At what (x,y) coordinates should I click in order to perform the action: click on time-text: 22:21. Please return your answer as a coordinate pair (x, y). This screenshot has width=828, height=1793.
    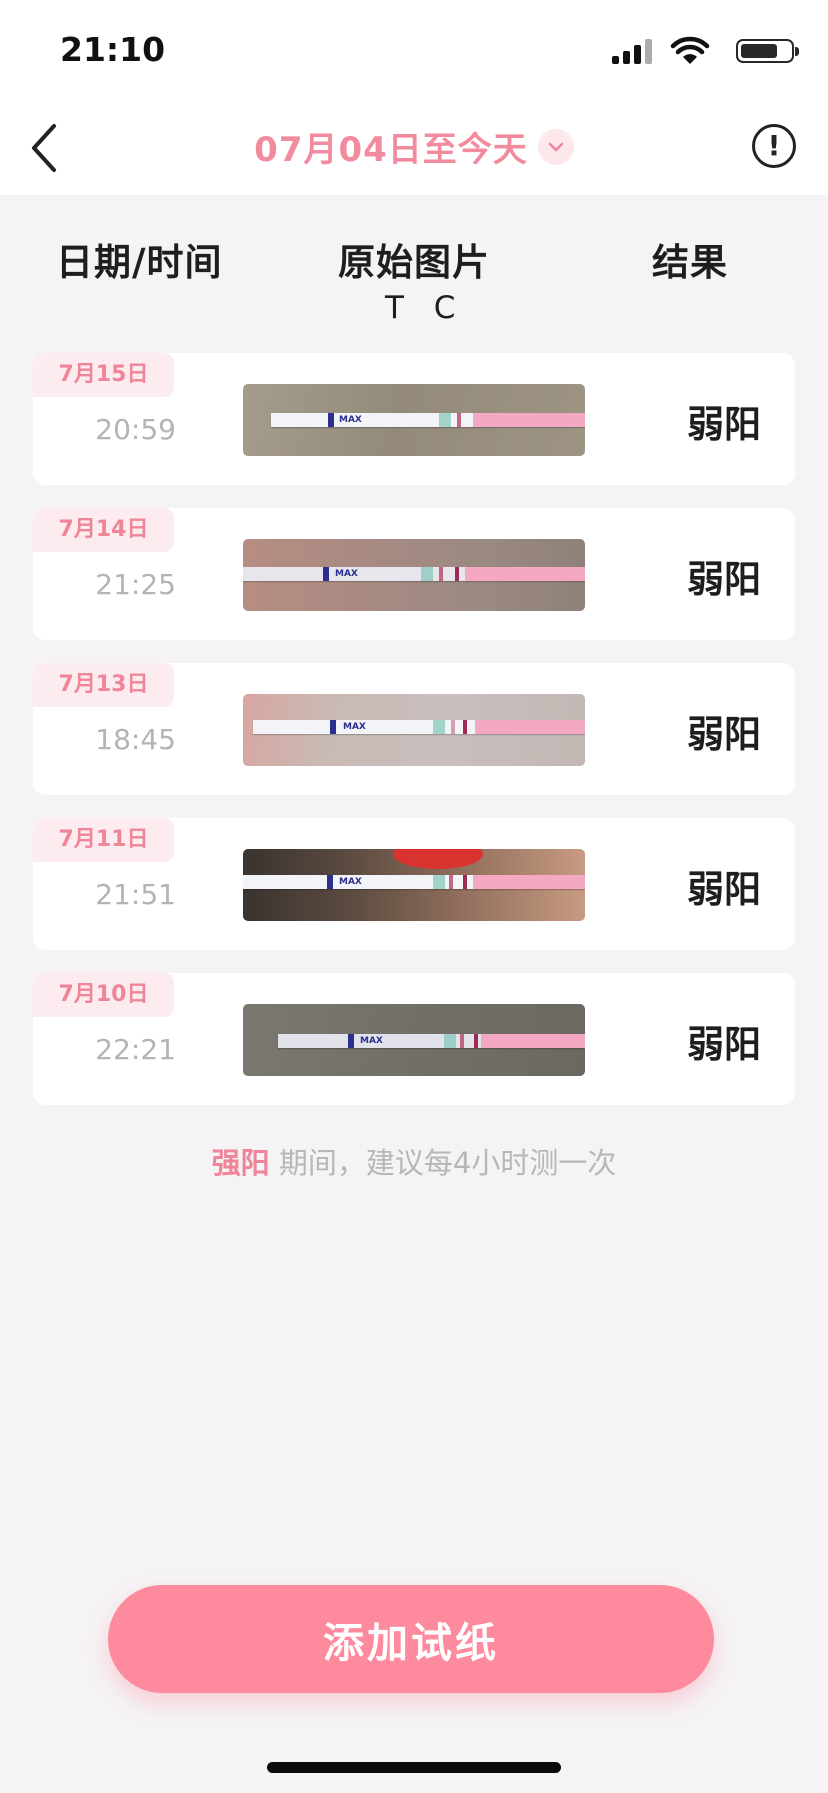
    Looking at the image, I should click on (135, 1049).